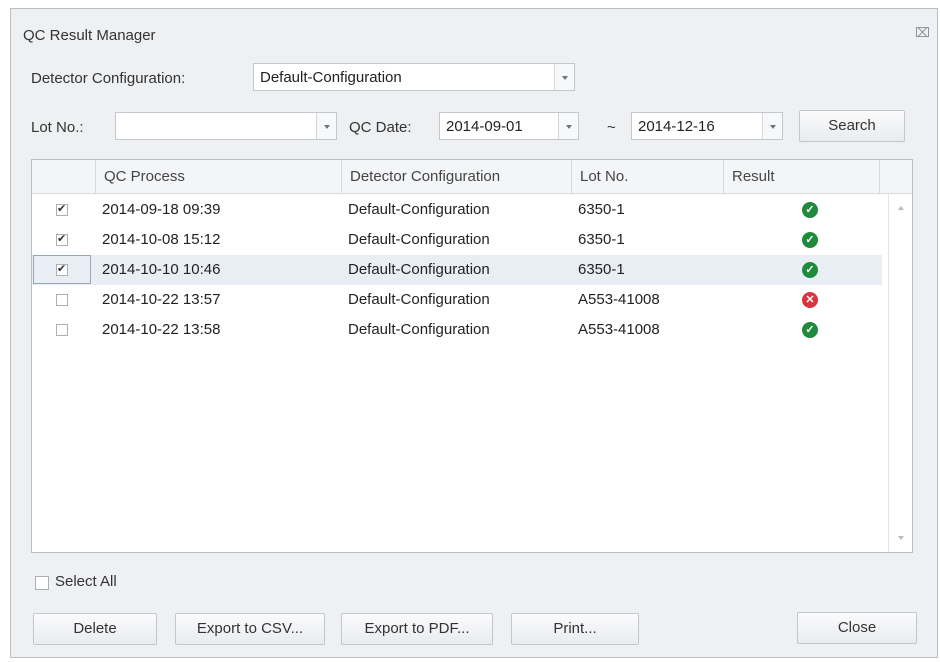 Image resolution: width=940 pixels, height=662 pixels. What do you see at coordinates (226, 126) in the screenshot?
I see `lot-no-select` at bounding box center [226, 126].